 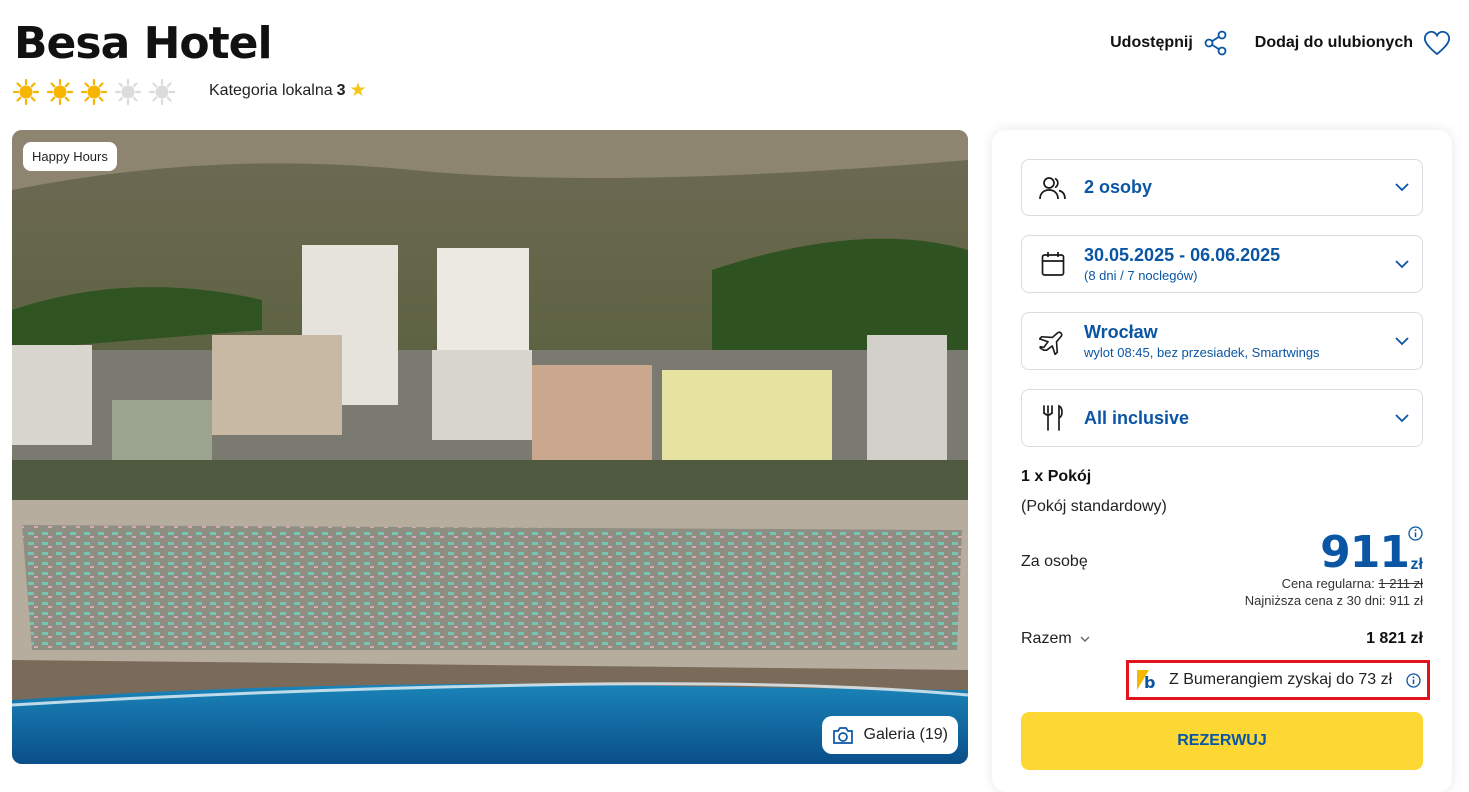 I want to click on share-icon, so click(x=1215, y=43).